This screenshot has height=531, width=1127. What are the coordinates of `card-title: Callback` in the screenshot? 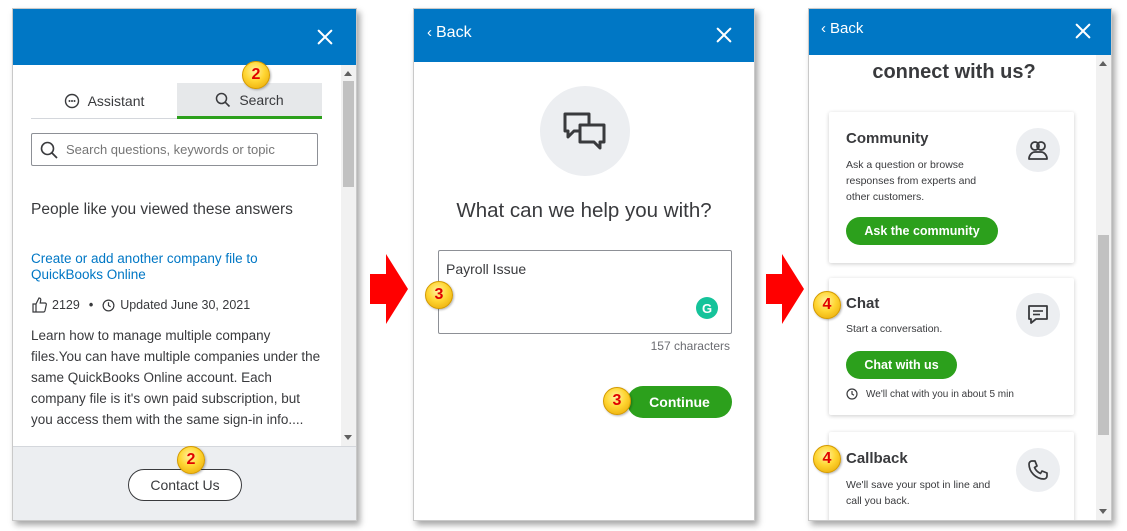 It's located at (877, 458).